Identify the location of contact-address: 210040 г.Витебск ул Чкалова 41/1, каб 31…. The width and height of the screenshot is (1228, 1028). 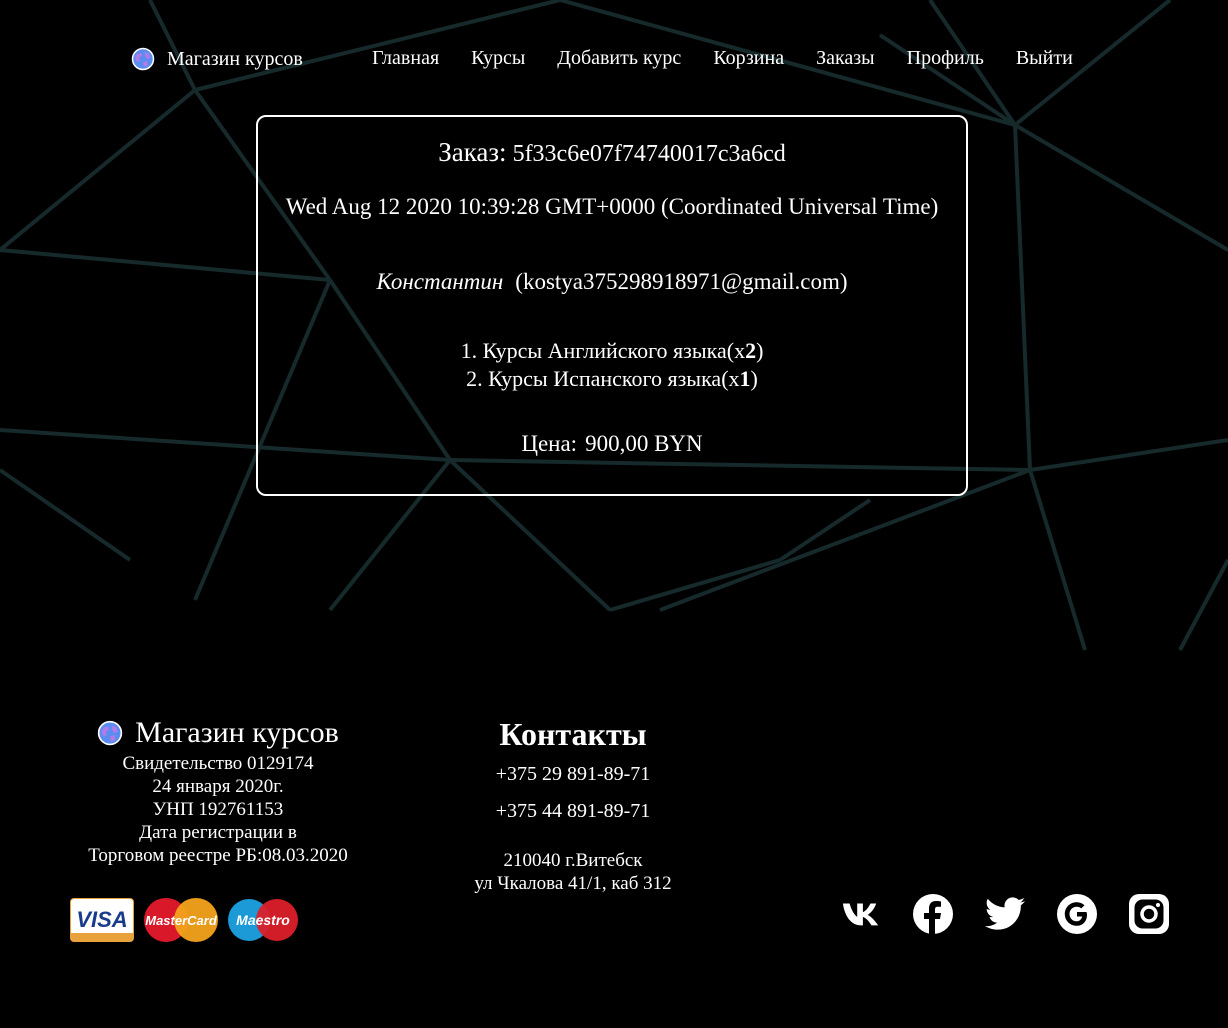
(573, 872).